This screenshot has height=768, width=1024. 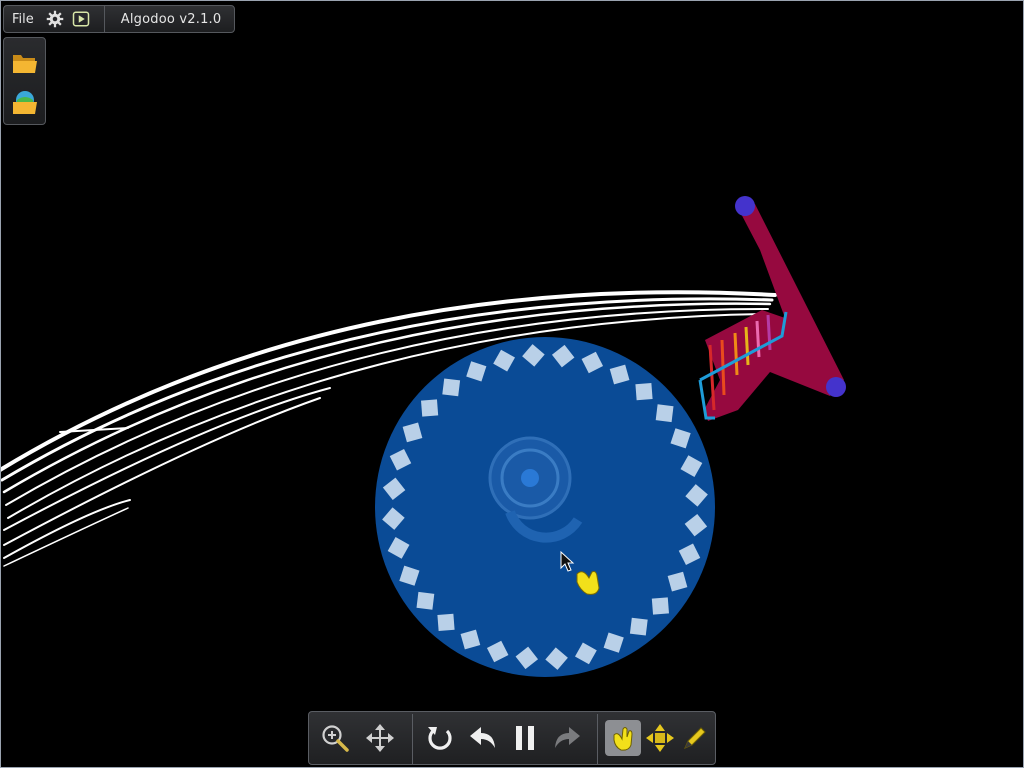 I want to click on file-menu-label: File, so click(x=23, y=19).